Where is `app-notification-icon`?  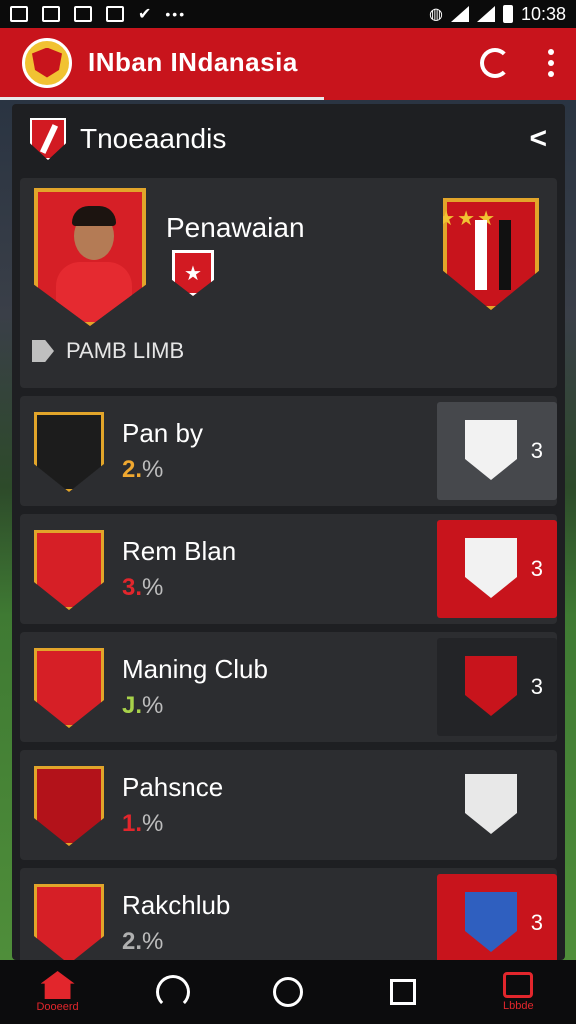 app-notification-icon is located at coordinates (51, 14).